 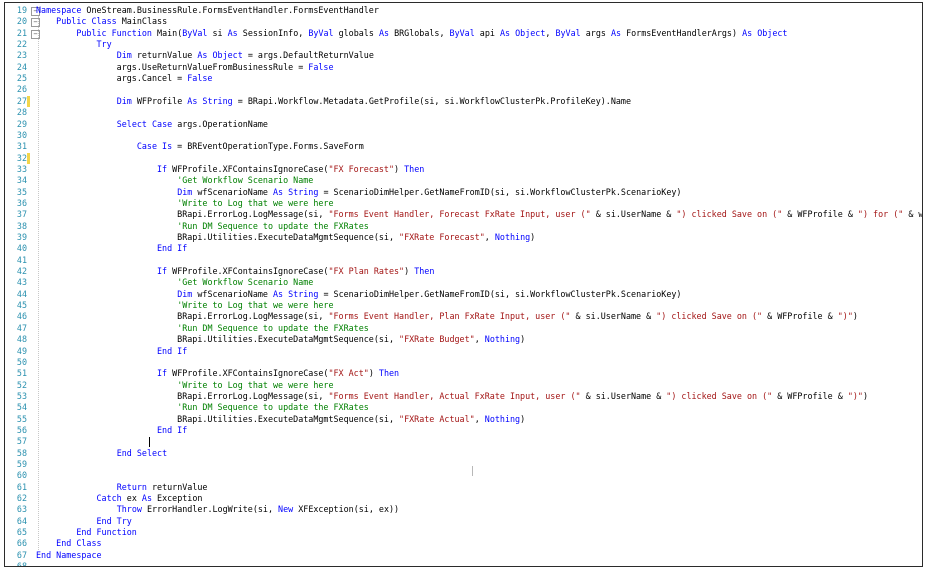 I want to click on code-line: 65 End Function, so click(x=463, y=532).